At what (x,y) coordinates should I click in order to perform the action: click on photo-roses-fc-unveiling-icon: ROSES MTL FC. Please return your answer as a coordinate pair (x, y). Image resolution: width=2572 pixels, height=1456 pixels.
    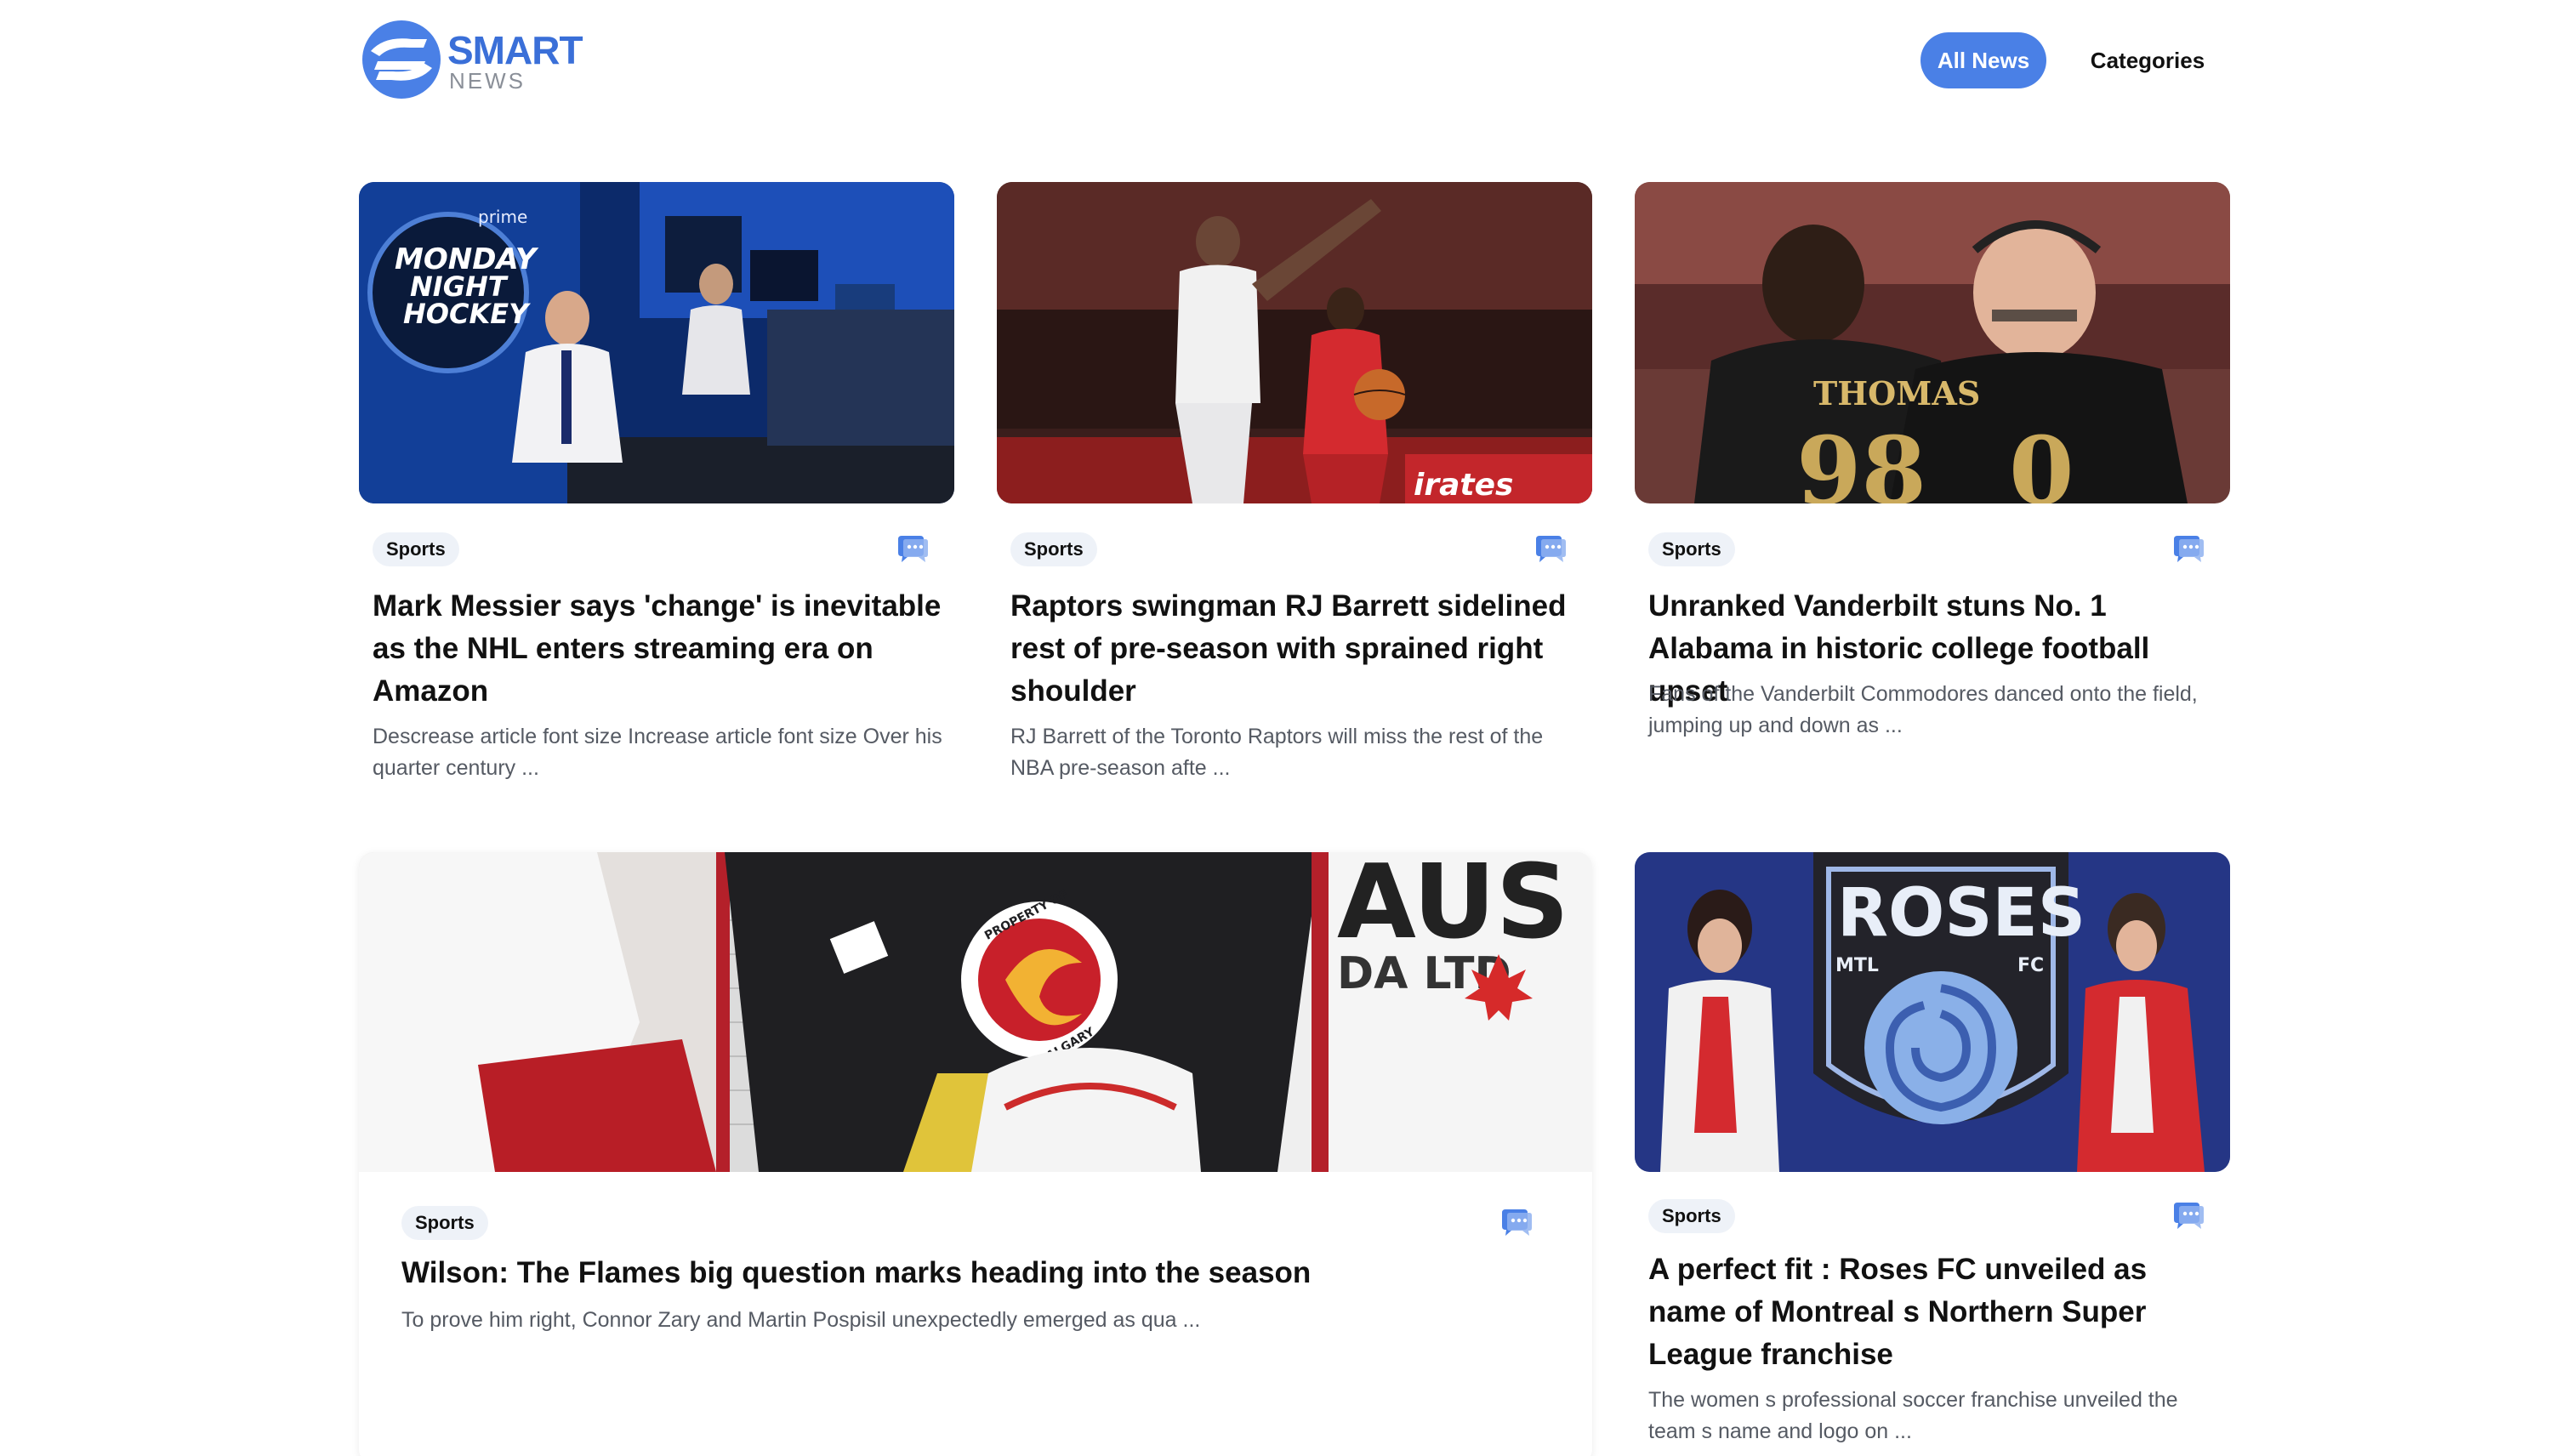
    Looking at the image, I should click on (1933, 1012).